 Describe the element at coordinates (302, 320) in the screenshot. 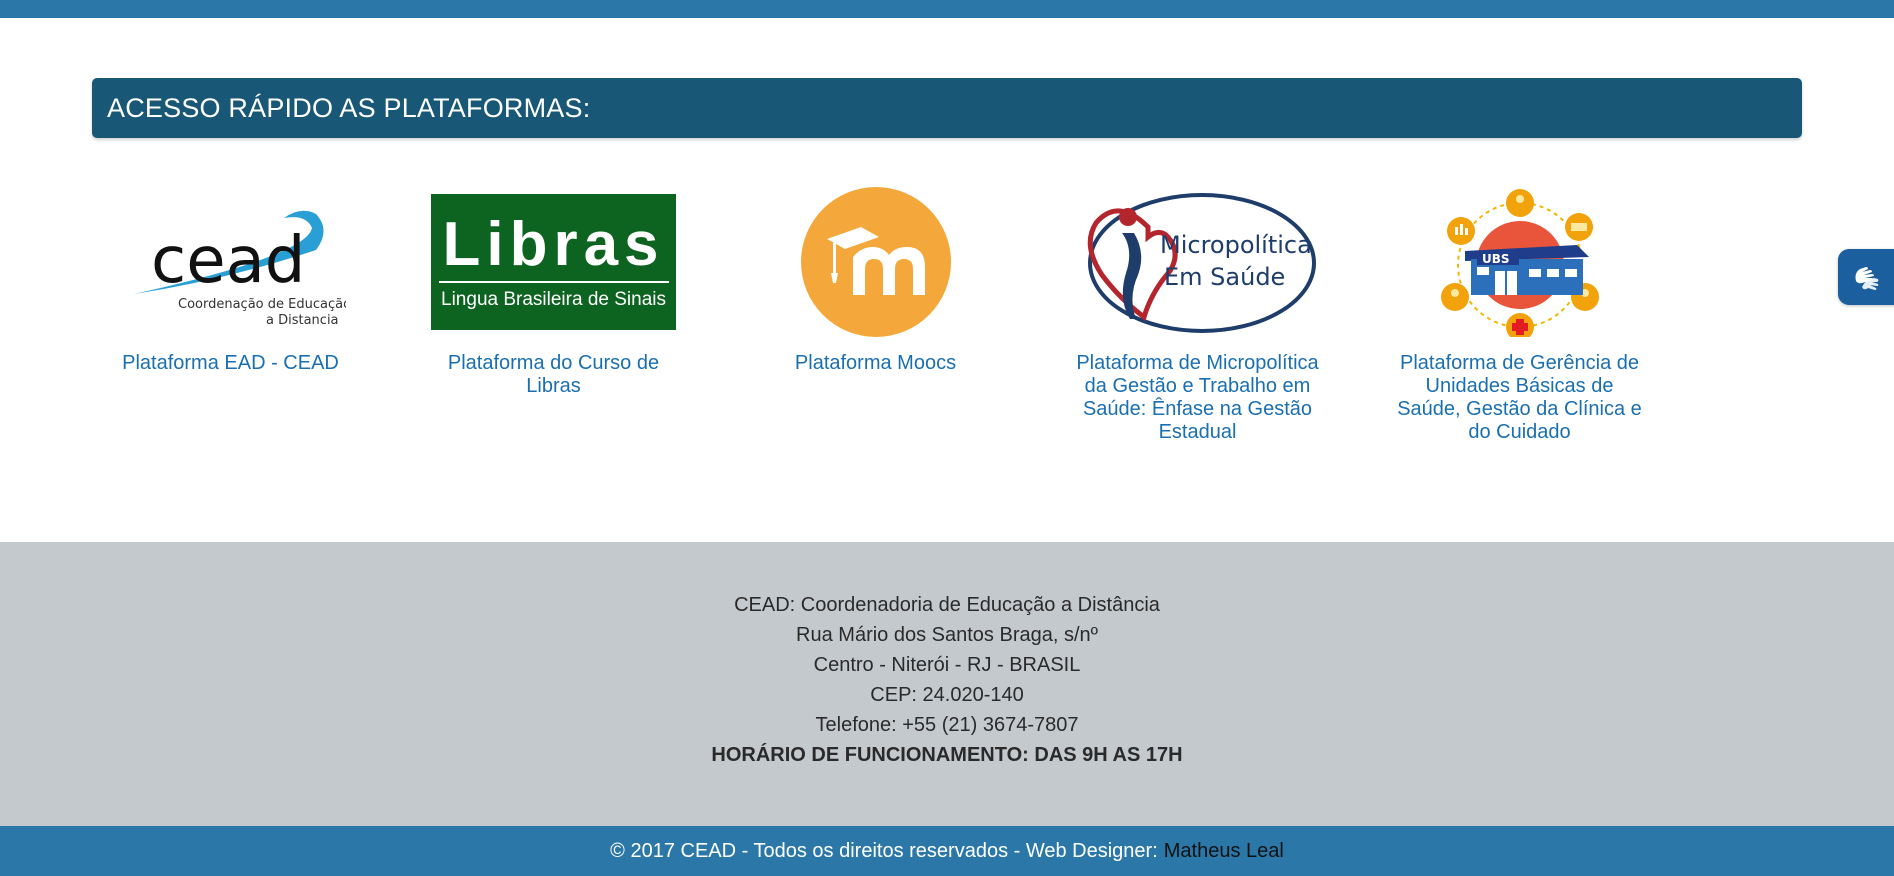

I see `svg-text: a Distancia` at that location.